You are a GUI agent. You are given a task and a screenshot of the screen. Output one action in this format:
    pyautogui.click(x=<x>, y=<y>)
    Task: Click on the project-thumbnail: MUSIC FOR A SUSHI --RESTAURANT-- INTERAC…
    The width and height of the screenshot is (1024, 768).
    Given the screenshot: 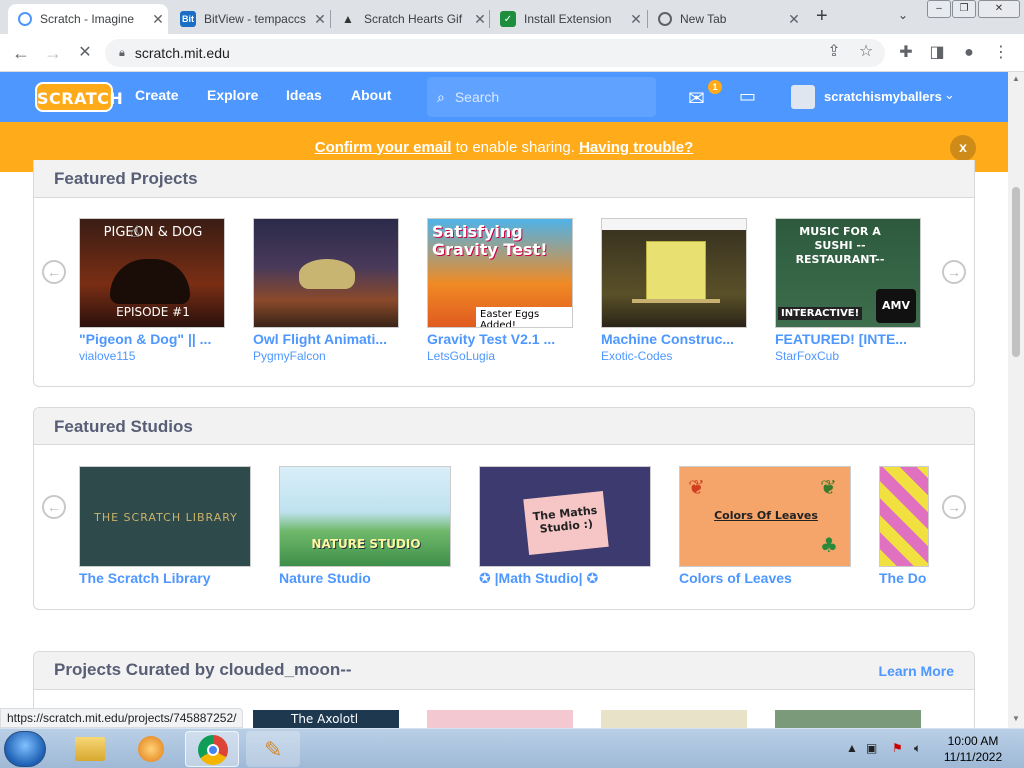 What is the action you would take?
    pyautogui.click(x=848, y=273)
    